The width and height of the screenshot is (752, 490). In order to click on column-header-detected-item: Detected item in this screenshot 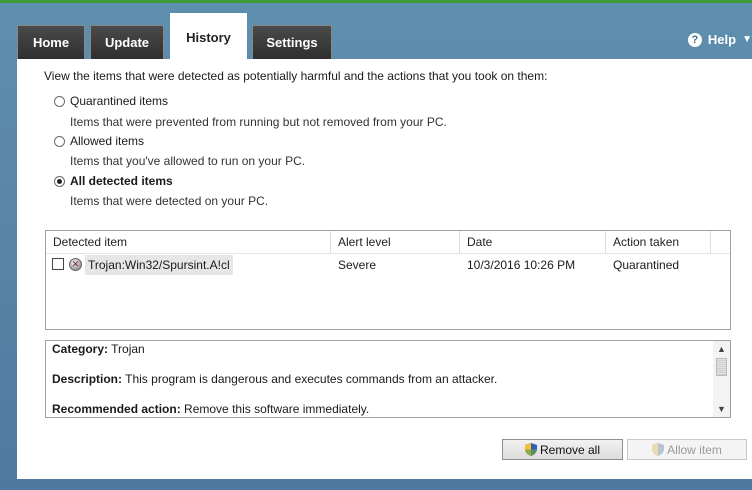, I will do `click(188, 242)`.